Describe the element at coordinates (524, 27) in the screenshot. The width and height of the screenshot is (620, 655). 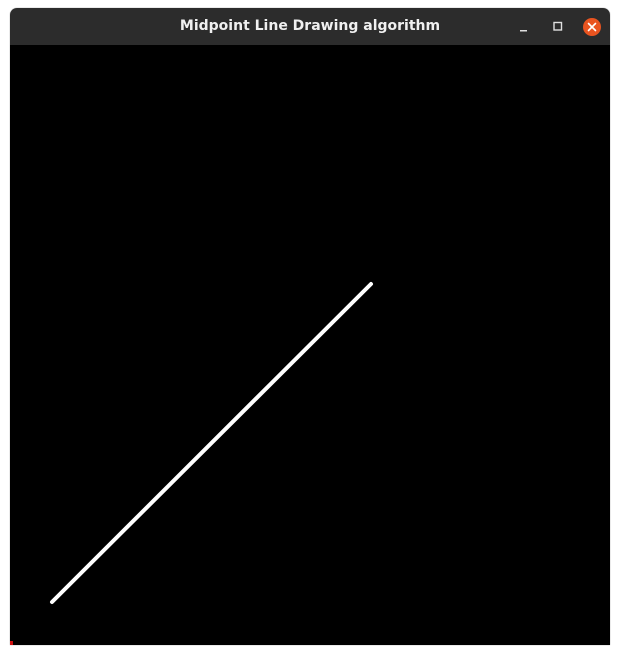
I see `minimize-icon` at that location.